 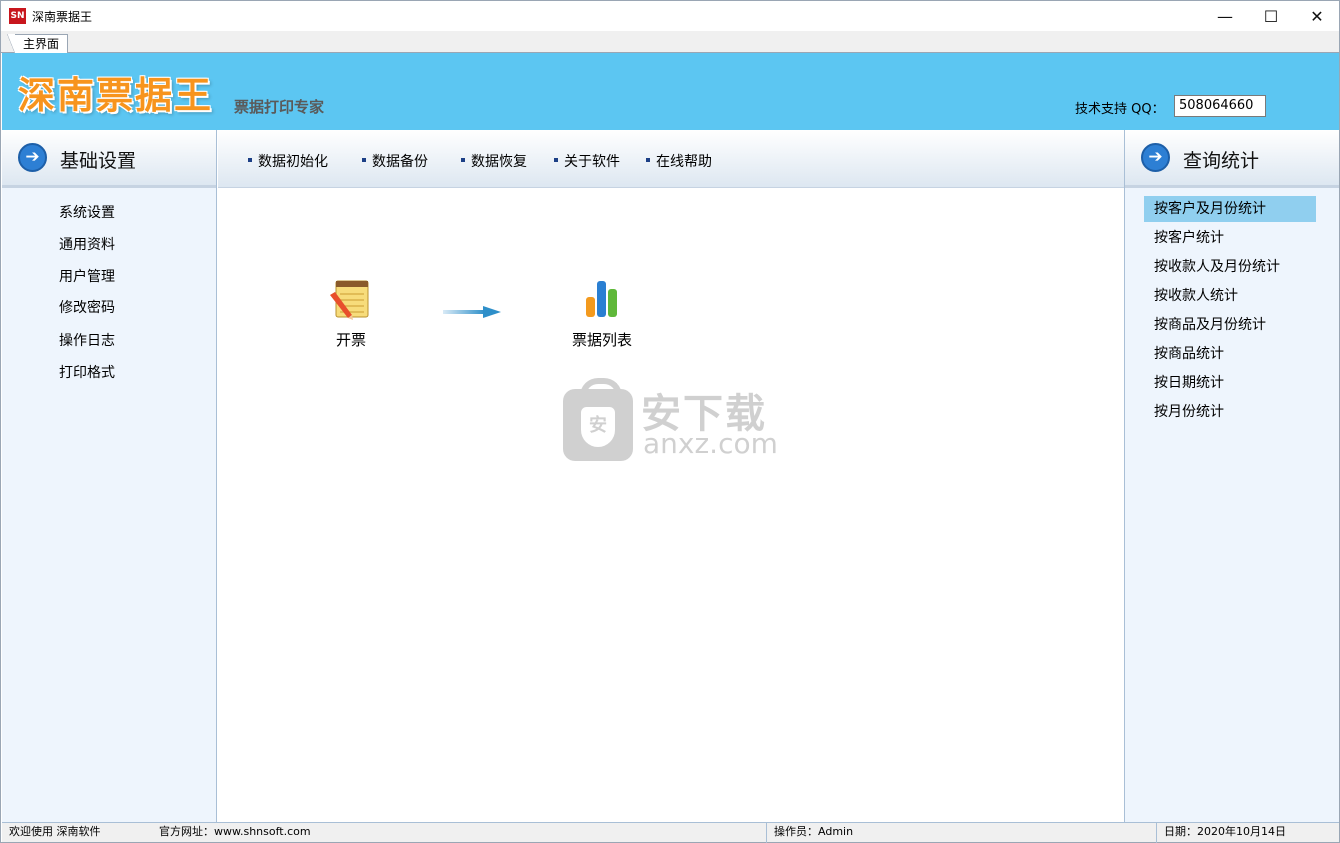 What do you see at coordinates (1230, 267) in the screenshot?
I see `stats-item-payee-month: 按收款人及月份统计` at bounding box center [1230, 267].